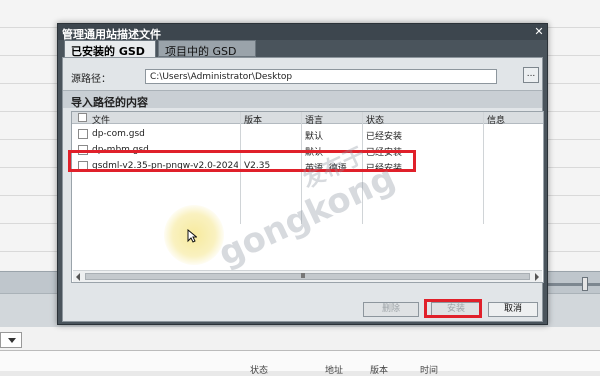  Describe the element at coordinates (314, 137) in the screenshot. I see `row-language: 默认` at that location.